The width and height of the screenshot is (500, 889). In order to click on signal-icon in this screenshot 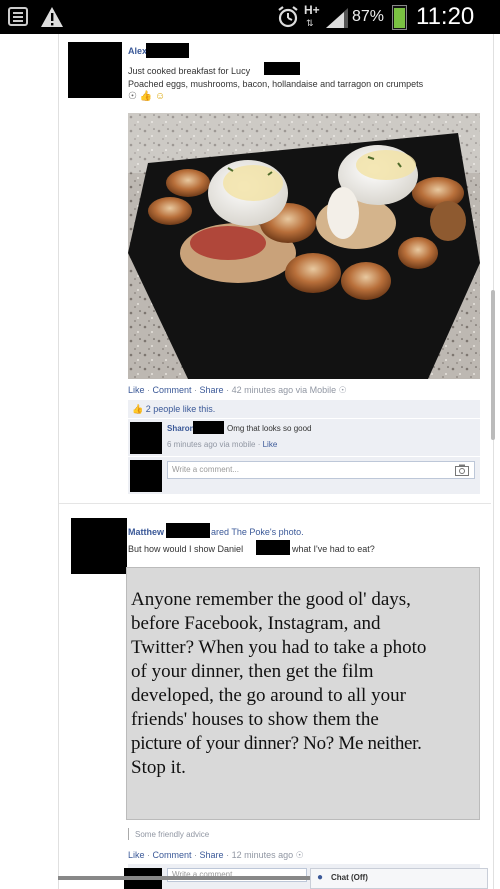, I will do `click(337, 18)`.